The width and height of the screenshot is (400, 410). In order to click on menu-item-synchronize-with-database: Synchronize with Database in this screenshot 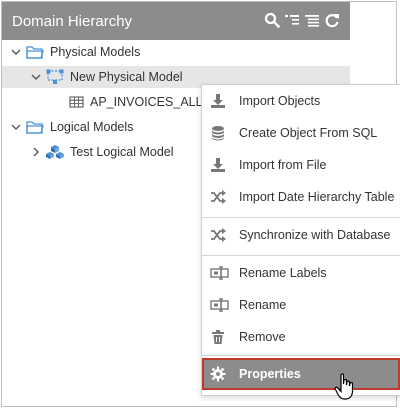, I will do `click(301, 235)`.